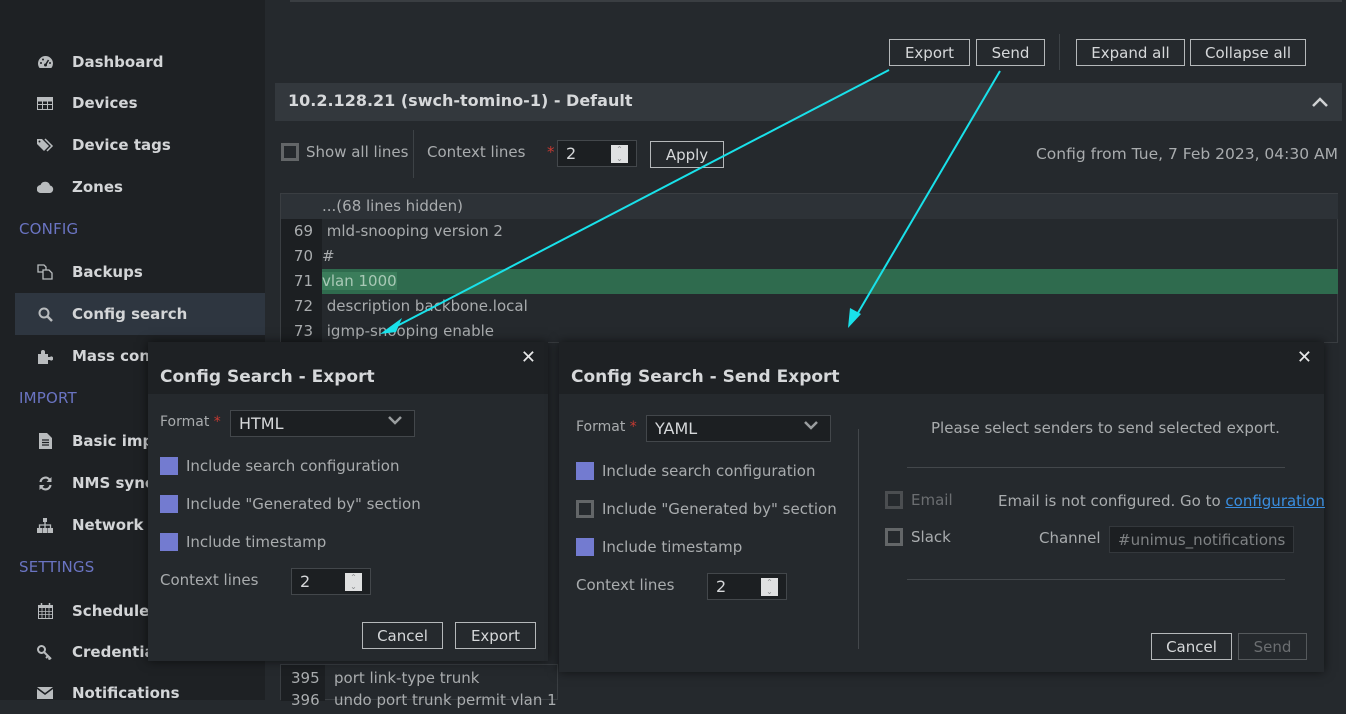  What do you see at coordinates (140, 103) in the screenshot?
I see `sidebar-item-devices: Devices` at bounding box center [140, 103].